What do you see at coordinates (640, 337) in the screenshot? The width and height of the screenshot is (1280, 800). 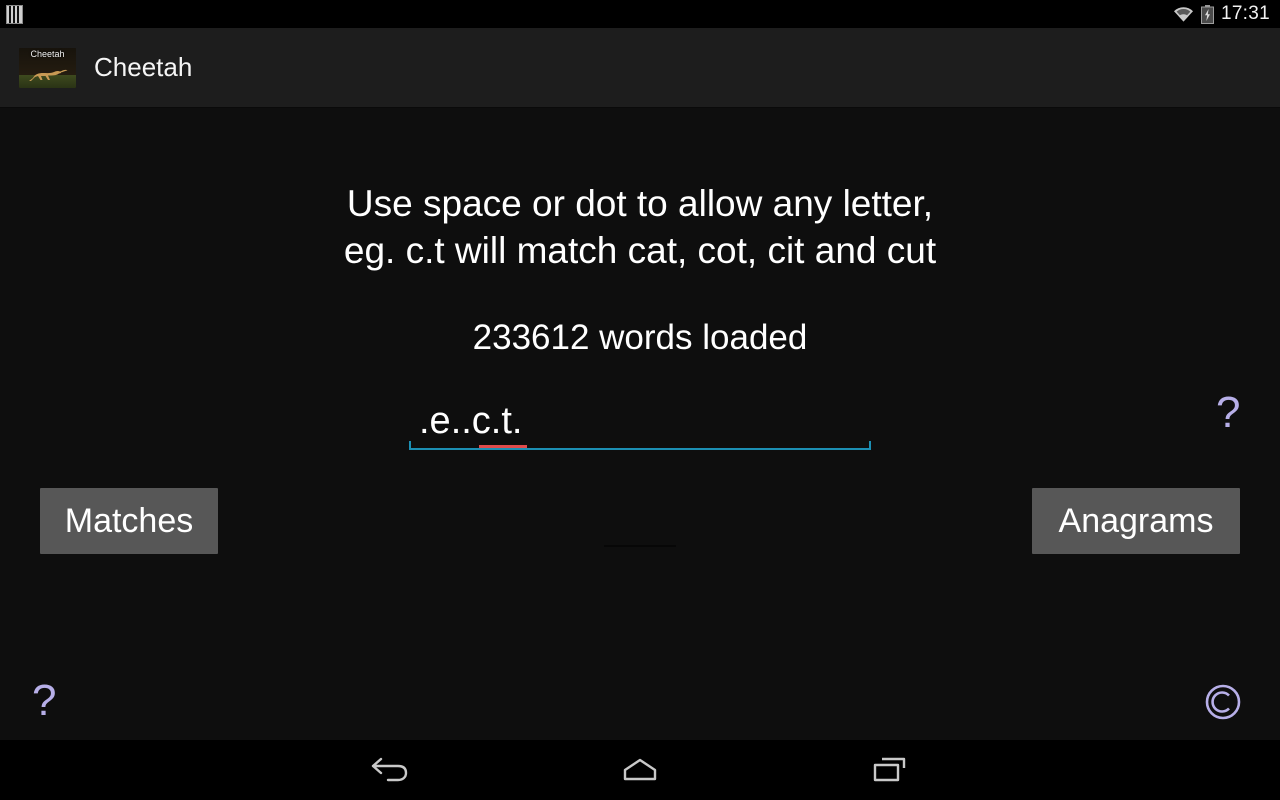 I see `words-loaded-status: 233612 words loaded` at bounding box center [640, 337].